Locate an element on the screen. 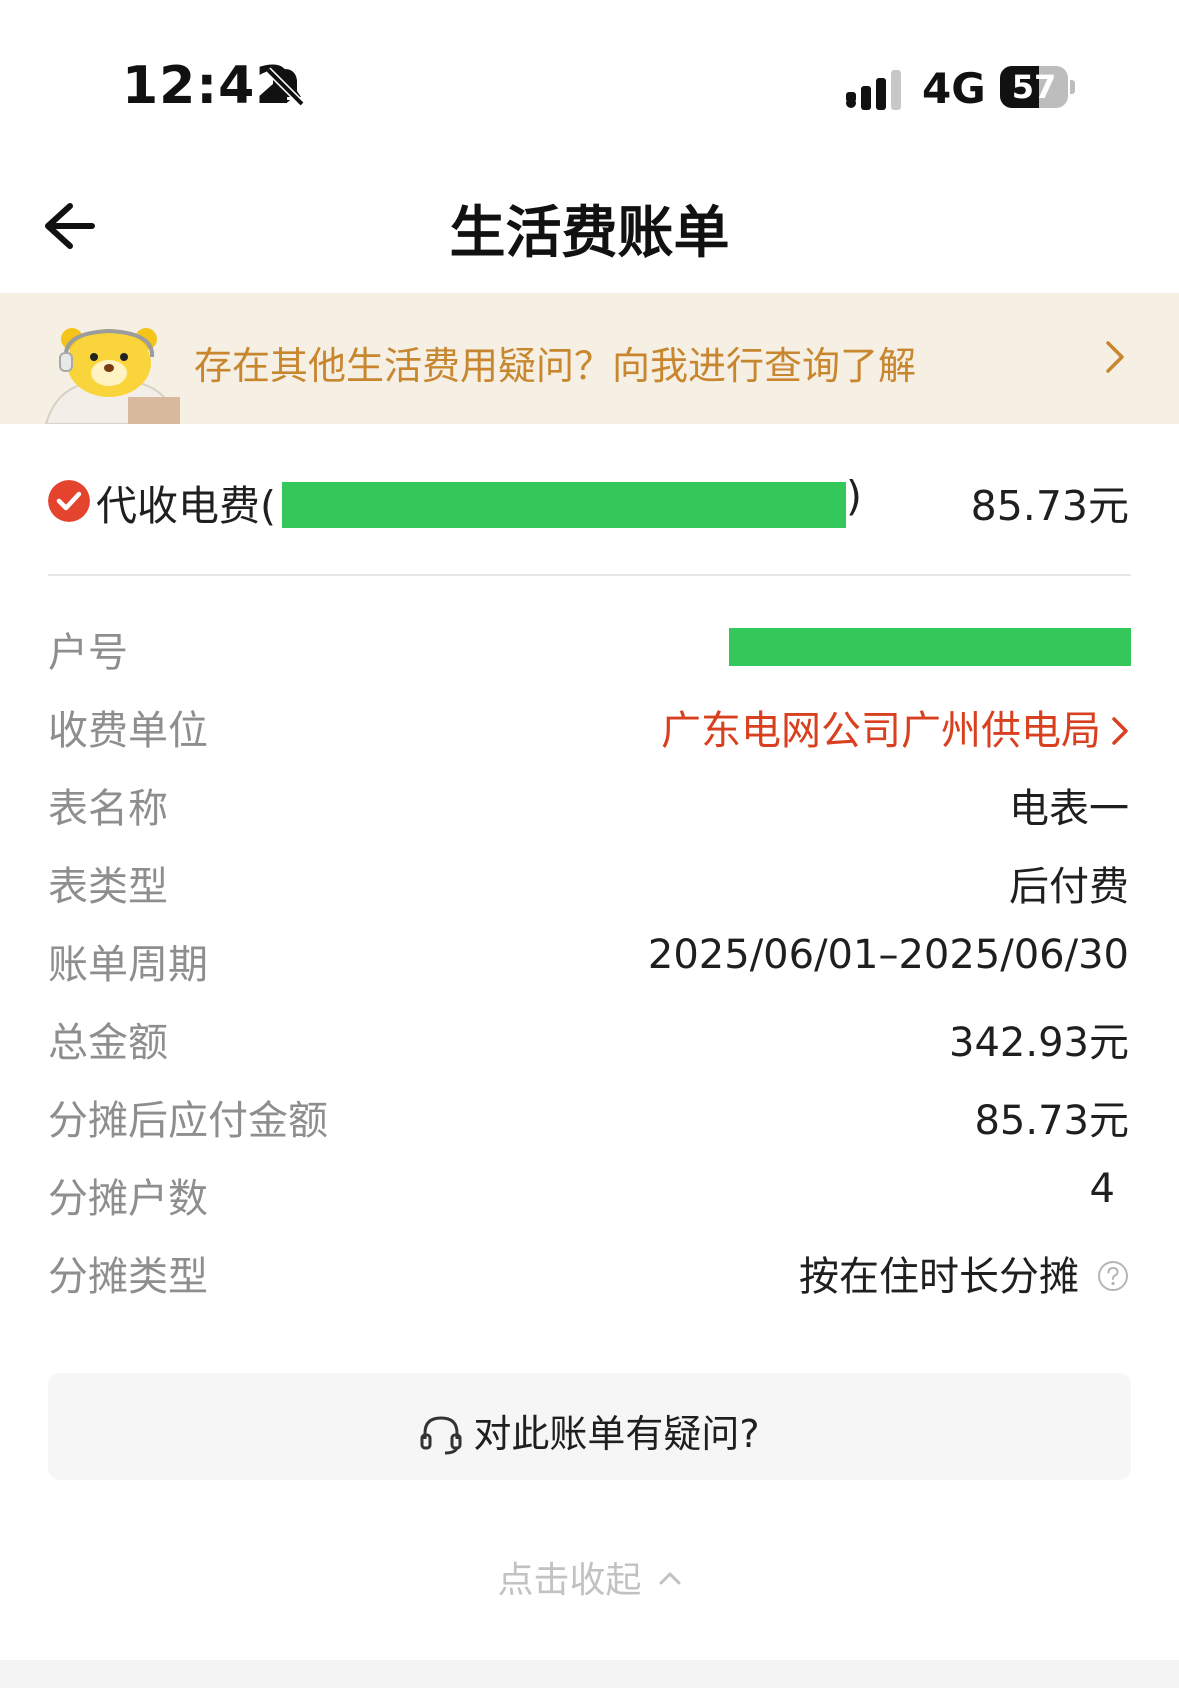 Image resolution: width=1179 pixels, height=1688 pixels. share-type-value: 按在住时长分摊 is located at coordinates (964, 1273).